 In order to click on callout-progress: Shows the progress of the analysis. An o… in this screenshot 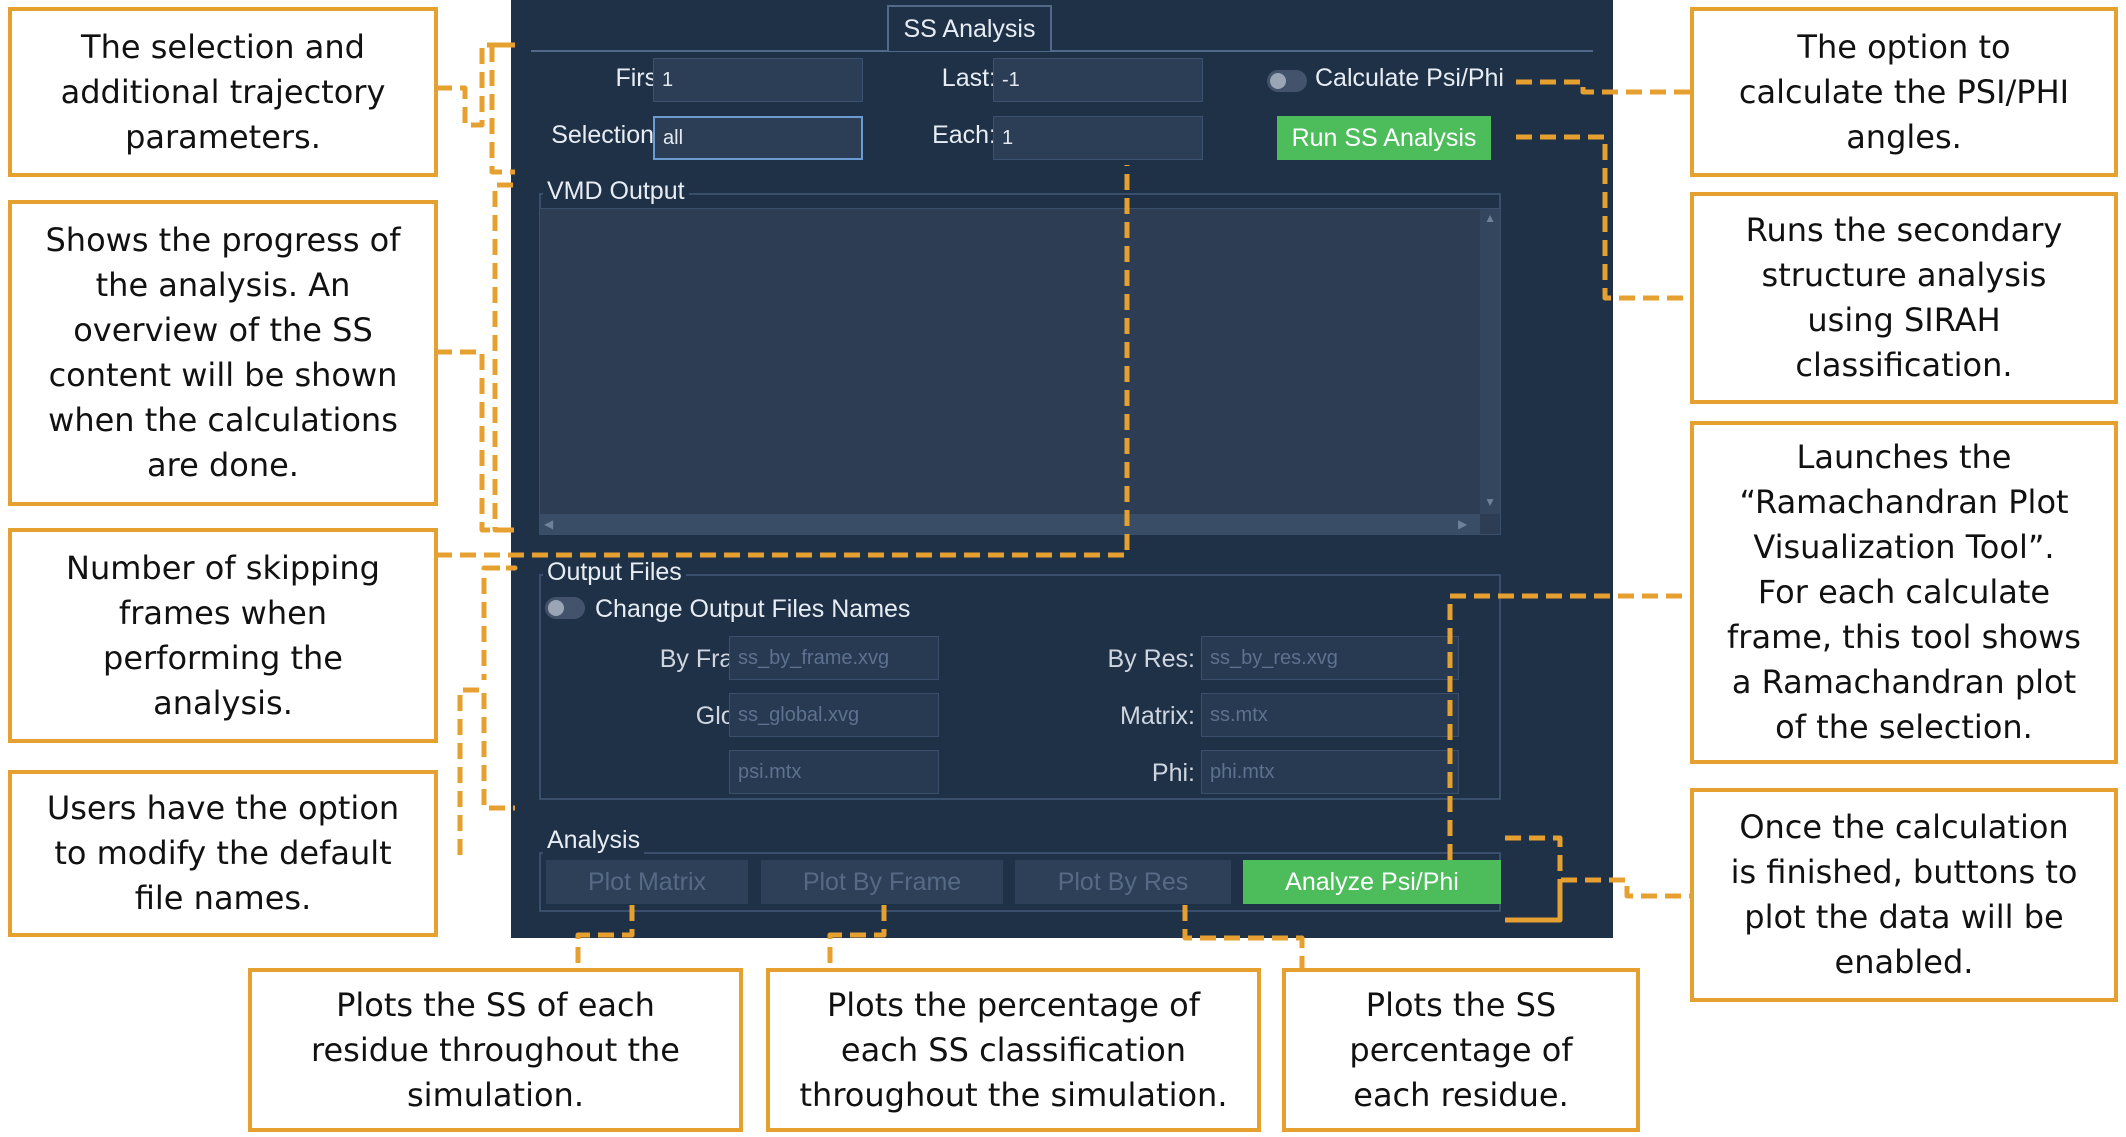, I will do `click(223, 353)`.